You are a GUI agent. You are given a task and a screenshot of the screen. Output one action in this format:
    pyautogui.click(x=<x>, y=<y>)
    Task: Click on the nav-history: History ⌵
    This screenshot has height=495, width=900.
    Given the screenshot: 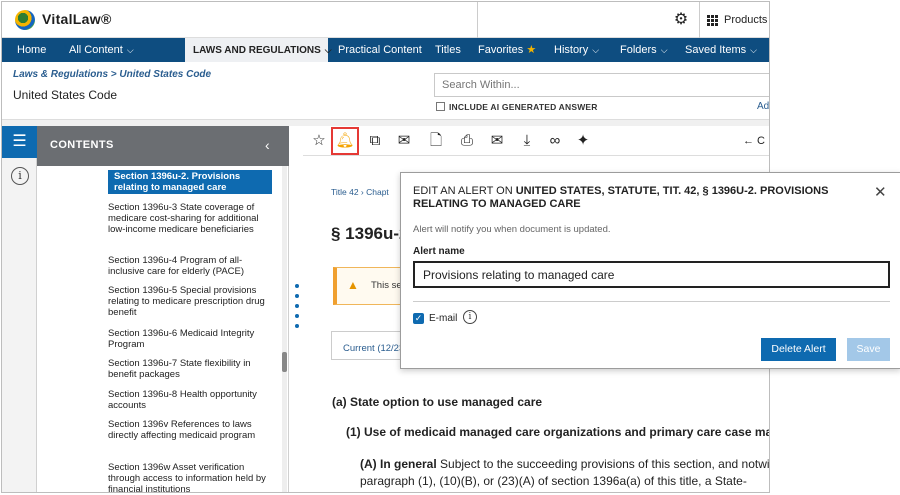 What is the action you would take?
    pyautogui.click(x=576, y=50)
    